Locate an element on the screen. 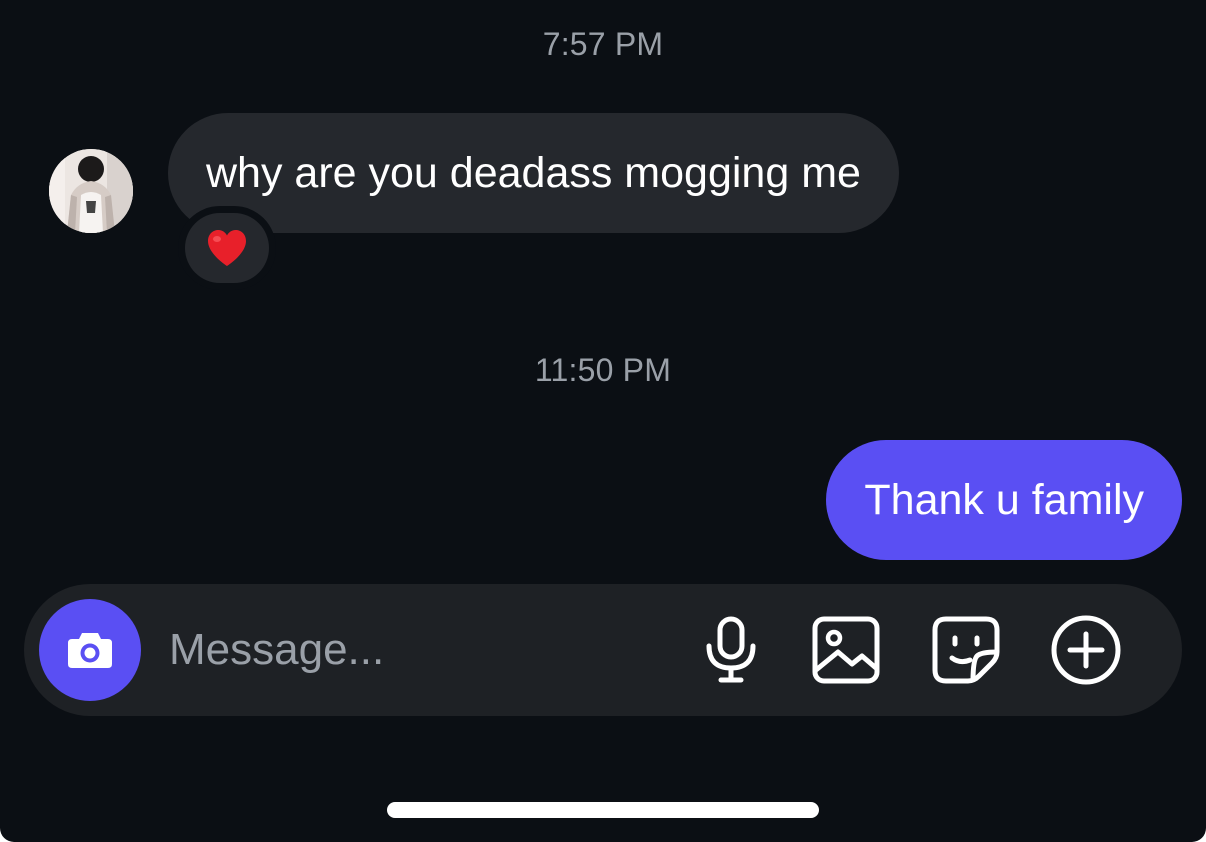  gallery-button is located at coordinates (846, 650).